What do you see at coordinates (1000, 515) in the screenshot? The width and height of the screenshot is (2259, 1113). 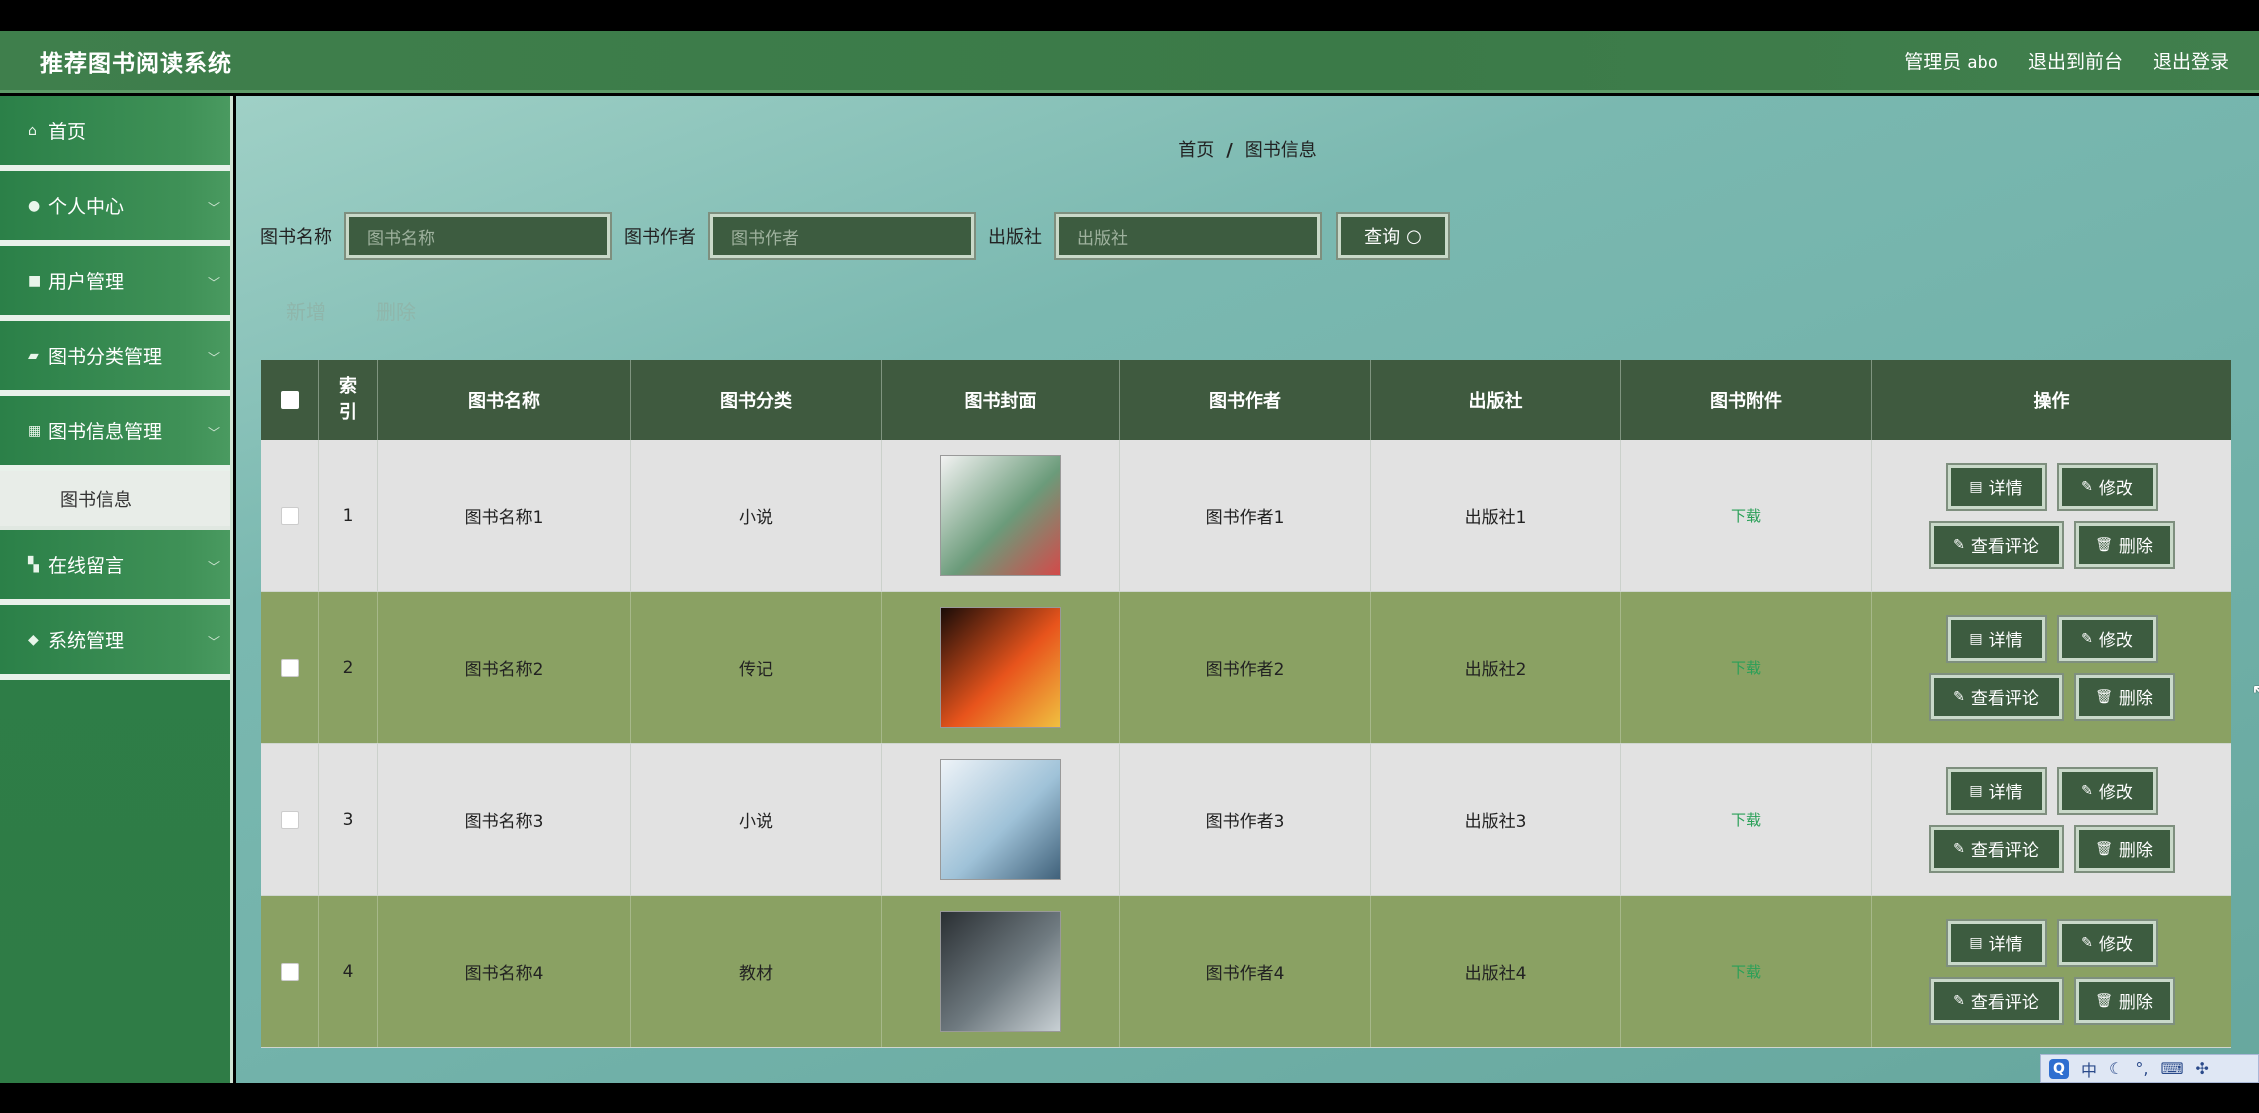 I see `book-cover-image` at bounding box center [1000, 515].